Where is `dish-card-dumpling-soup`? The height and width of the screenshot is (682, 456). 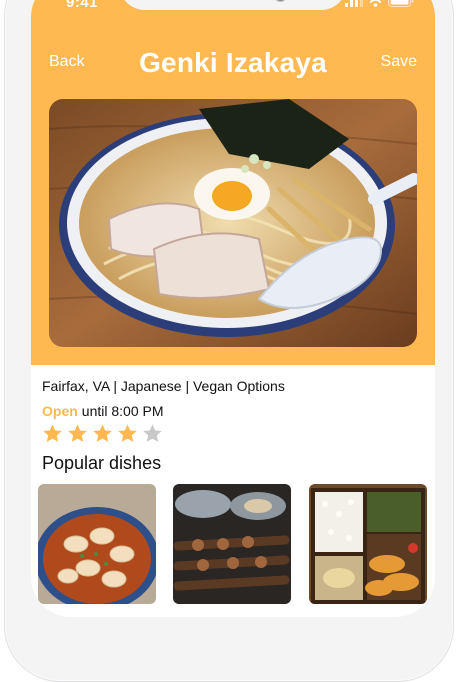
dish-card-dumpling-soup is located at coordinates (97, 544).